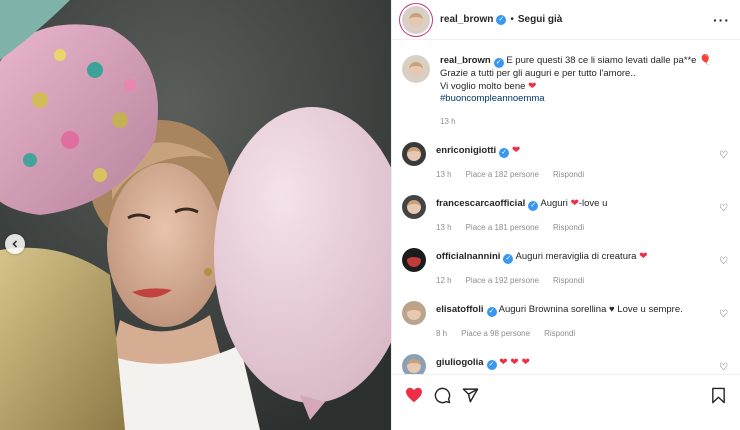  What do you see at coordinates (566, 364) in the screenshot?
I see `comment-item: giuliogolia ✓ ❤ ❤ ❤ ♡` at bounding box center [566, 364].